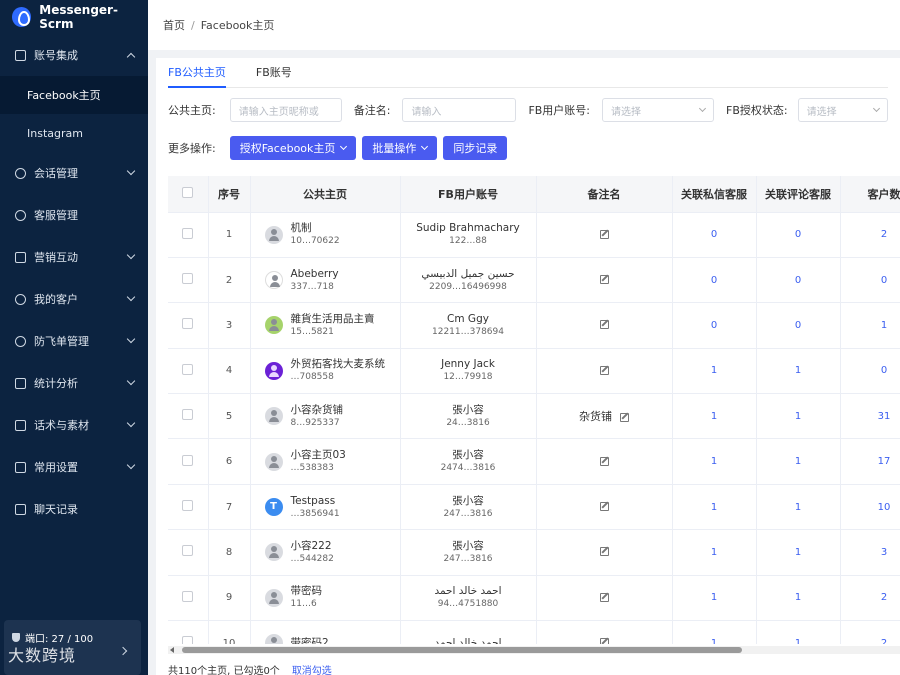  Describe the element at coordinates (884, 416) in the screenshot. I see `customers-link: 31` at that location.